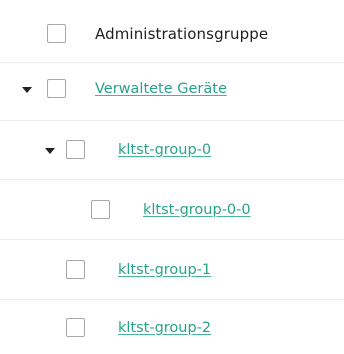 The image size is (344, 354). Describe the element at coordinates (164, 328) in the screenshot. I see `group-link: kltst-group-2` at that location.